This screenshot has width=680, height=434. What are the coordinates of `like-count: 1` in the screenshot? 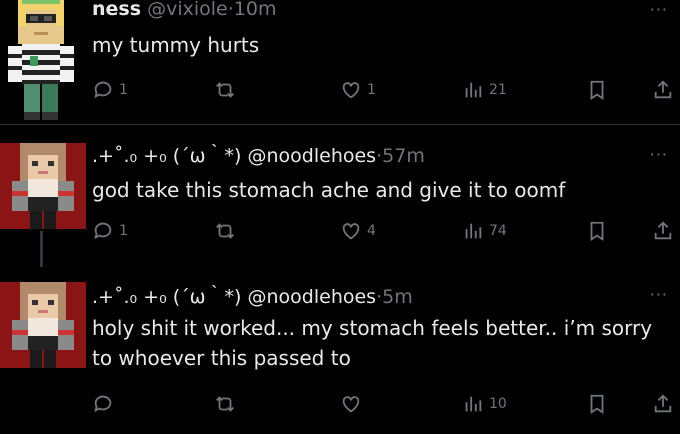 It's located at (371, 90).